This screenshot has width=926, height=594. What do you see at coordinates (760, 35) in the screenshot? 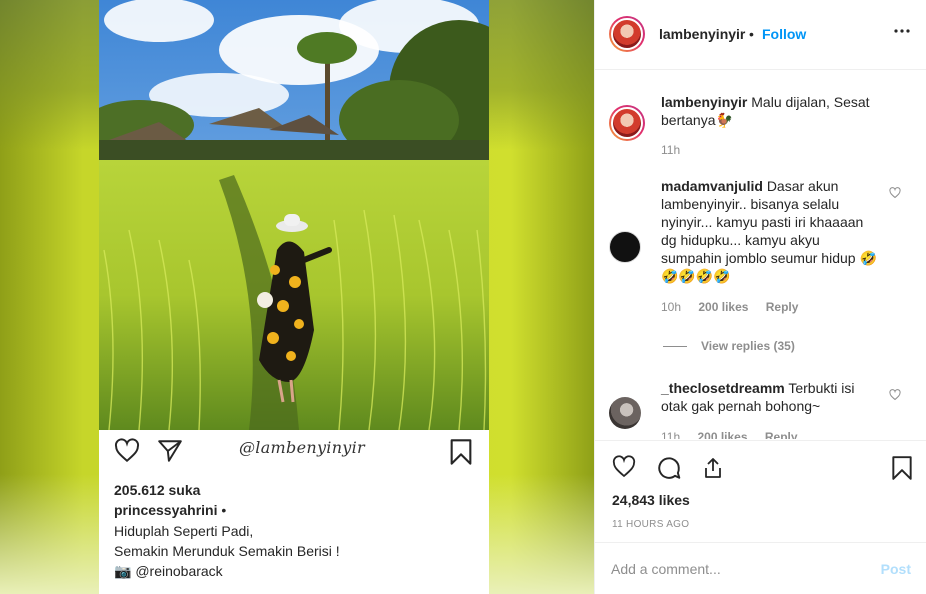
I see `post-header: lambenyinyir • Follow` at bounding box center [760, 35].